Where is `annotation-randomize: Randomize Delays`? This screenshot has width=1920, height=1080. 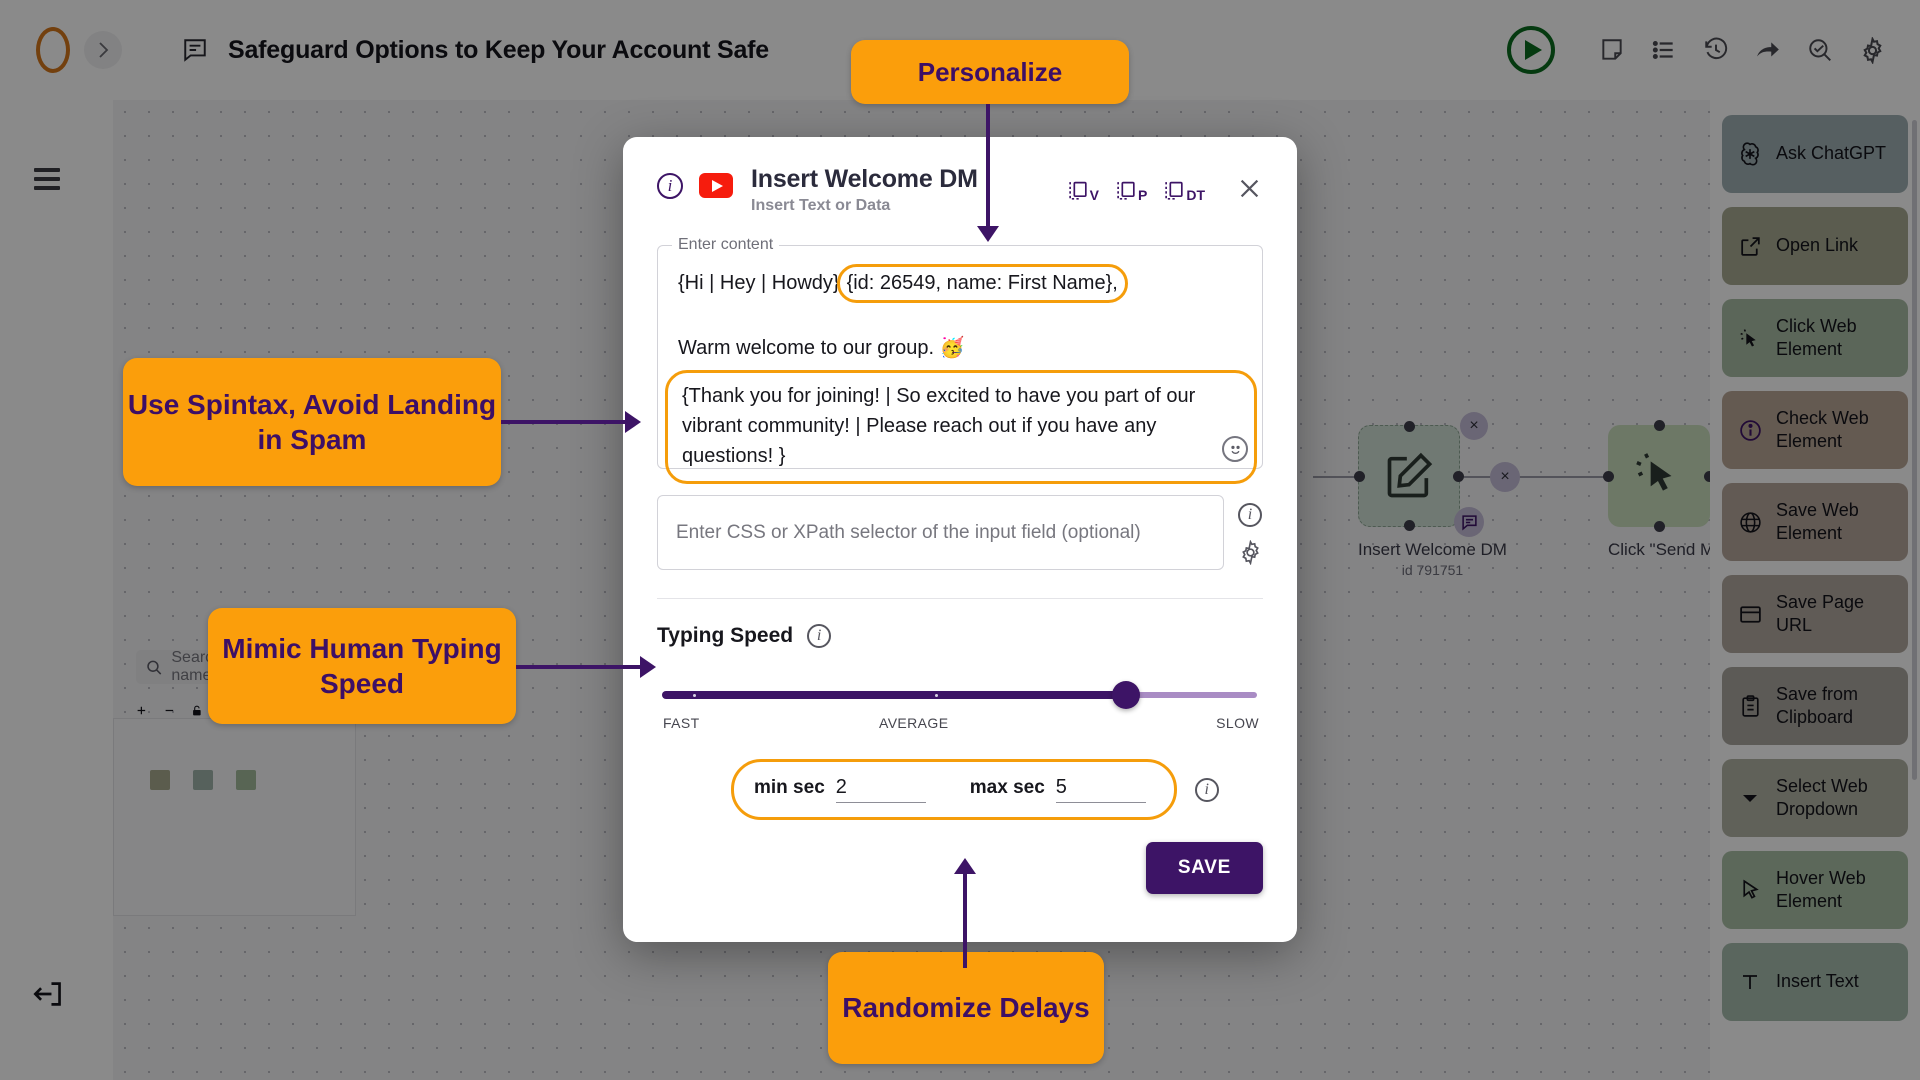 annotation-randomize: Randomize Delays is located at coordinates (966, 1008).